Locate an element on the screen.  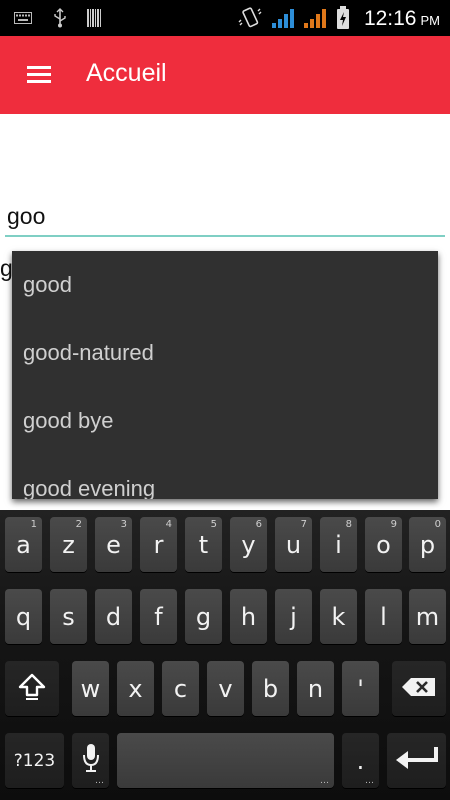
key-hint: 1 is located at coordinates (33, 524).